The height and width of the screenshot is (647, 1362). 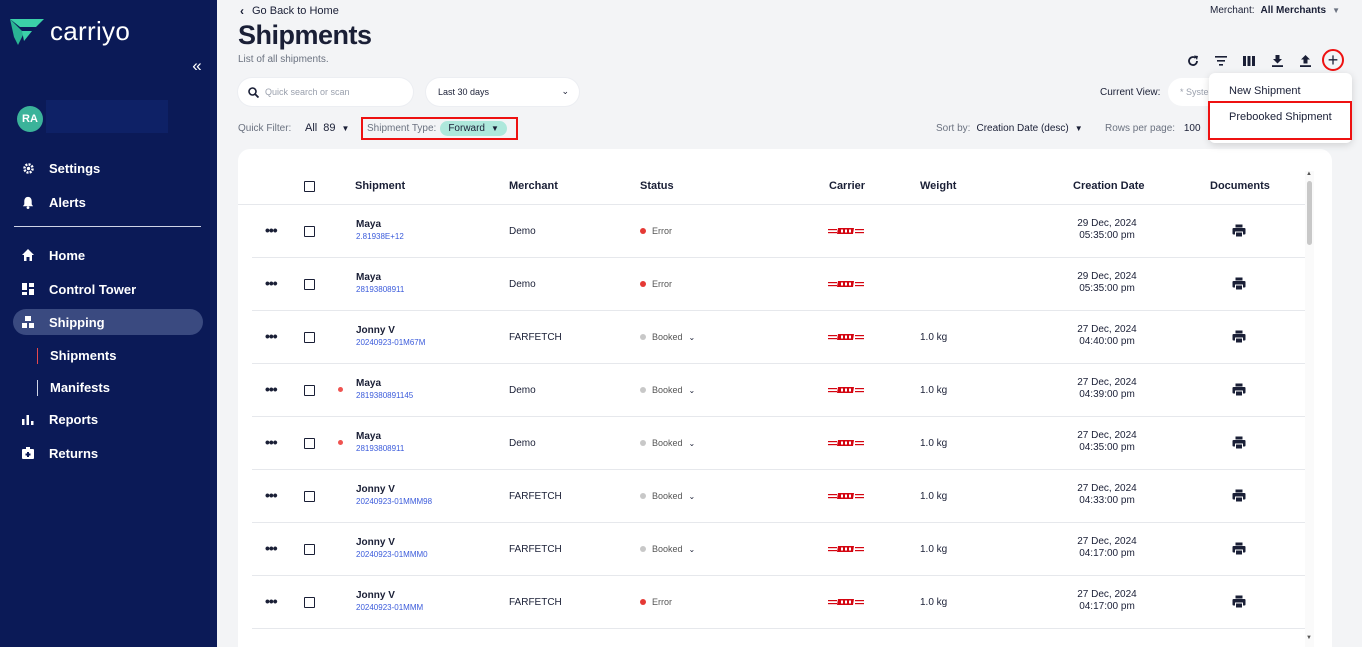 I want to click on add-shipment-button: +, so click(x=1333, y=60).